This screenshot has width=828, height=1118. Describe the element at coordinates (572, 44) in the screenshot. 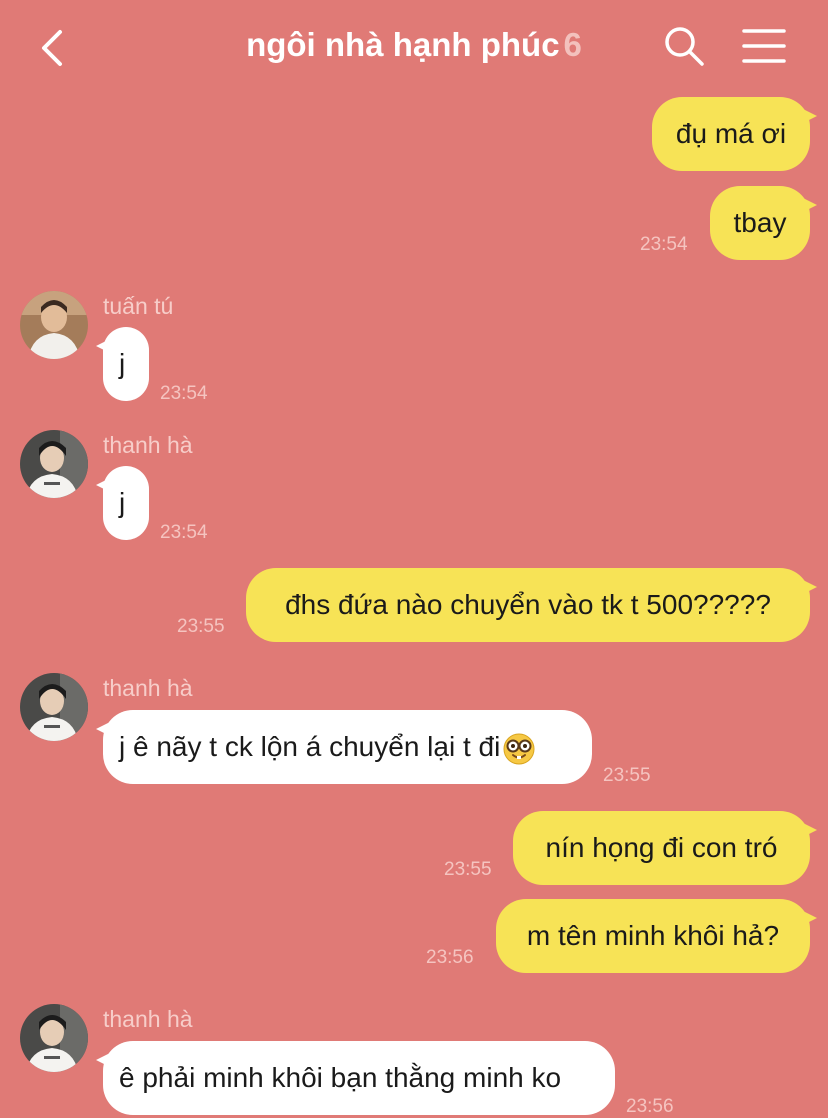

I see `member-count: 6` at that location.